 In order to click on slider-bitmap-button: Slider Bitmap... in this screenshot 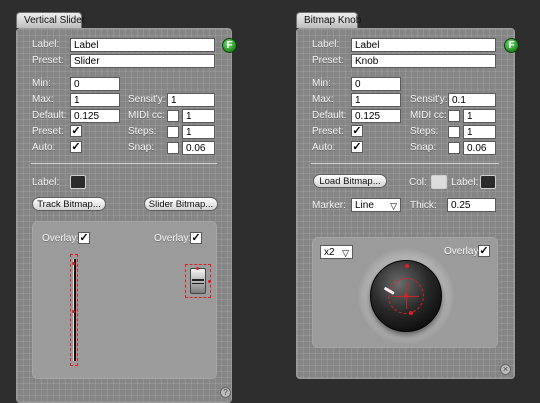, I will do `click(181, 204)`.